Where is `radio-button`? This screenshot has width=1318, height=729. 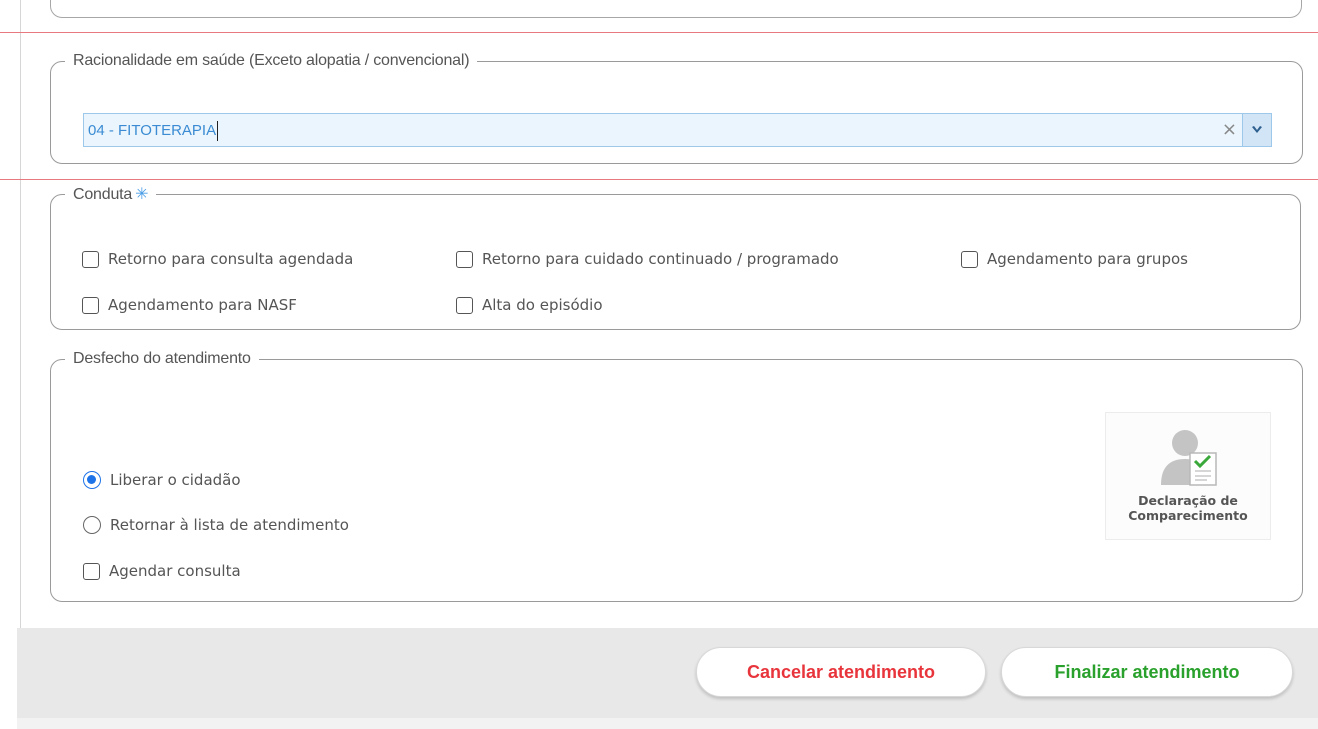 radio-button is located at coordinates (92, 525).